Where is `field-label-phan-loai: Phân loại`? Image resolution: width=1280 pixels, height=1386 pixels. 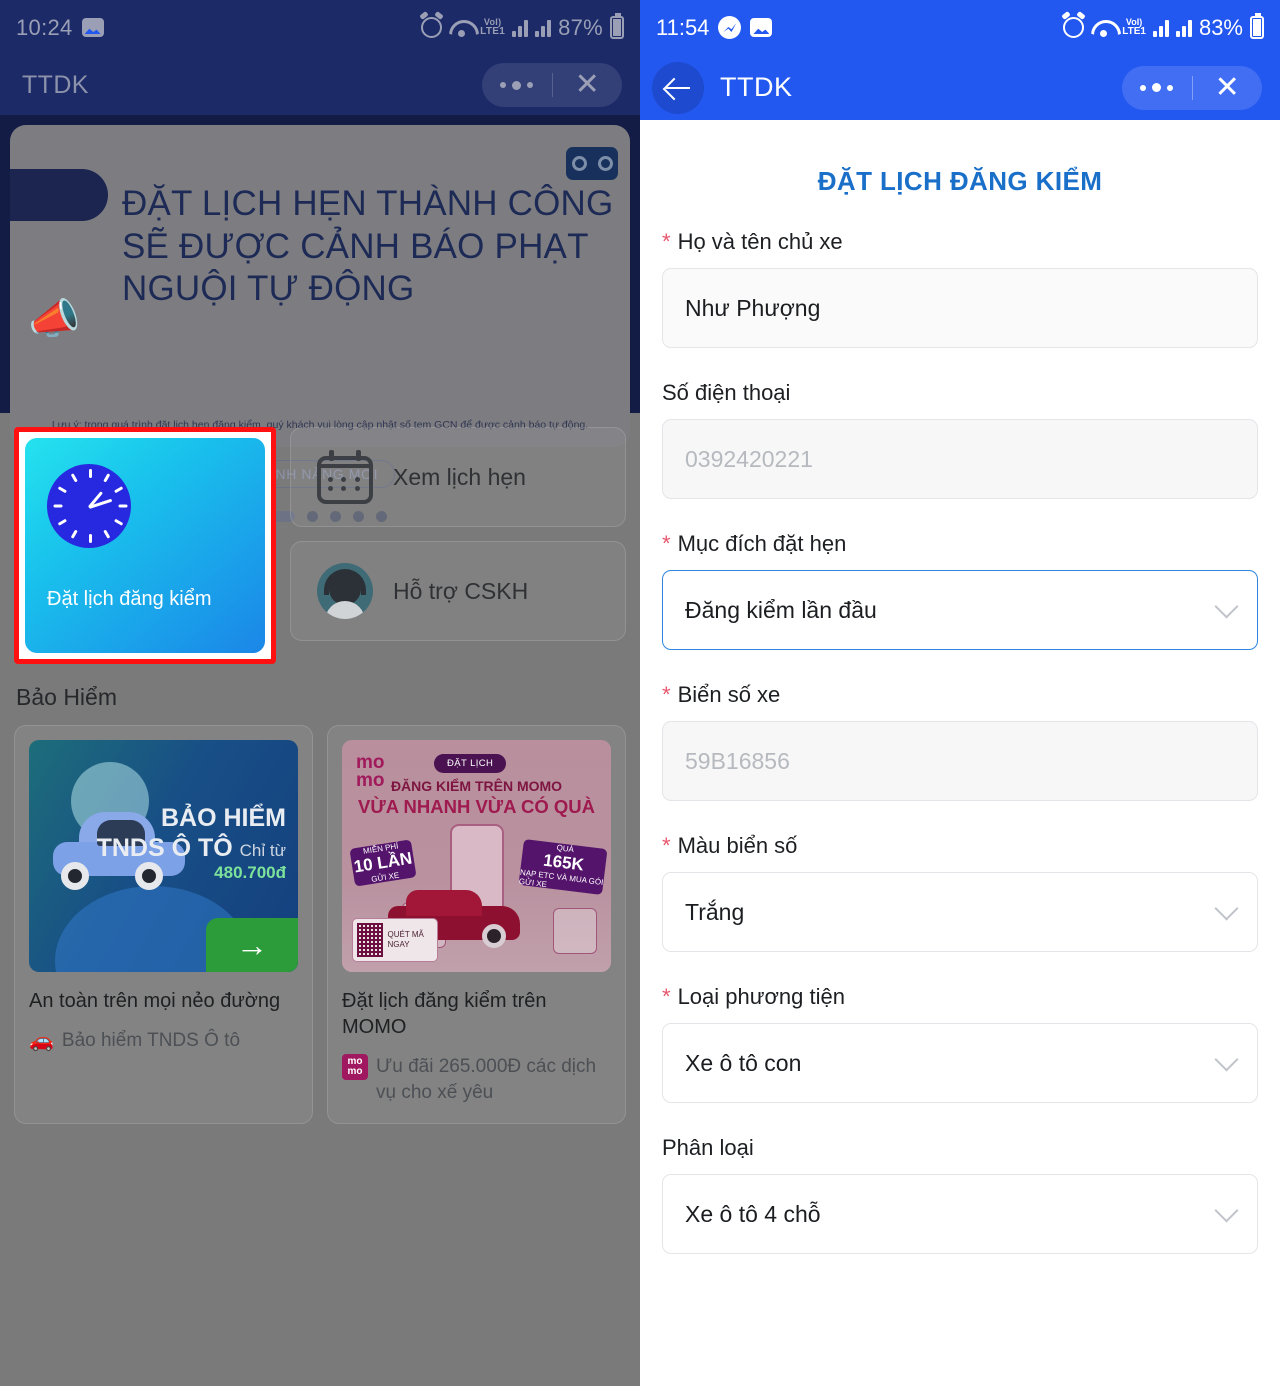 field-label-phan-loai: Phân loại is located at coordinates (708, 1147).